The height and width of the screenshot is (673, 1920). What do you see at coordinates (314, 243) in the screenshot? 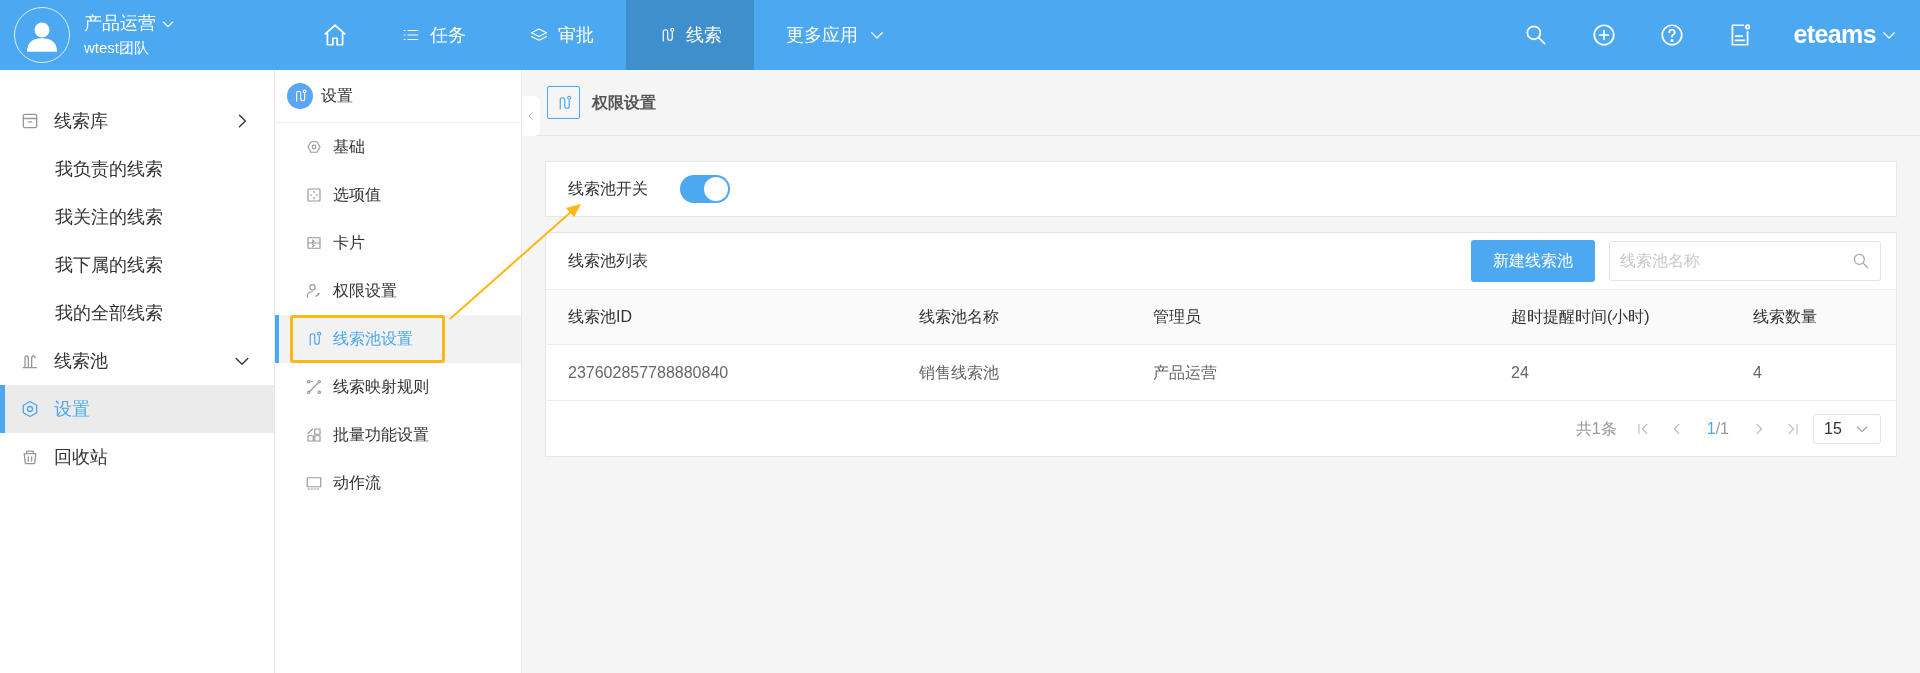
I see `card-icon` at bounding box center [314, 243].